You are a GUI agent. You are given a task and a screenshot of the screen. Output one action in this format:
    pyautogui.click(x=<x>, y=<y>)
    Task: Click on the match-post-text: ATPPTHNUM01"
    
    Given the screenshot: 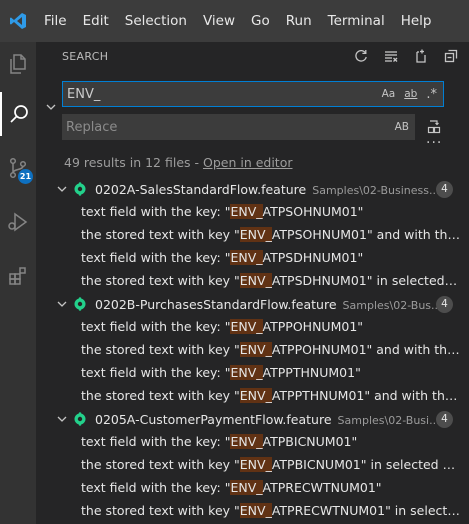 What is the action you would take?
    pyautogui.click(x=311, y=372)
    